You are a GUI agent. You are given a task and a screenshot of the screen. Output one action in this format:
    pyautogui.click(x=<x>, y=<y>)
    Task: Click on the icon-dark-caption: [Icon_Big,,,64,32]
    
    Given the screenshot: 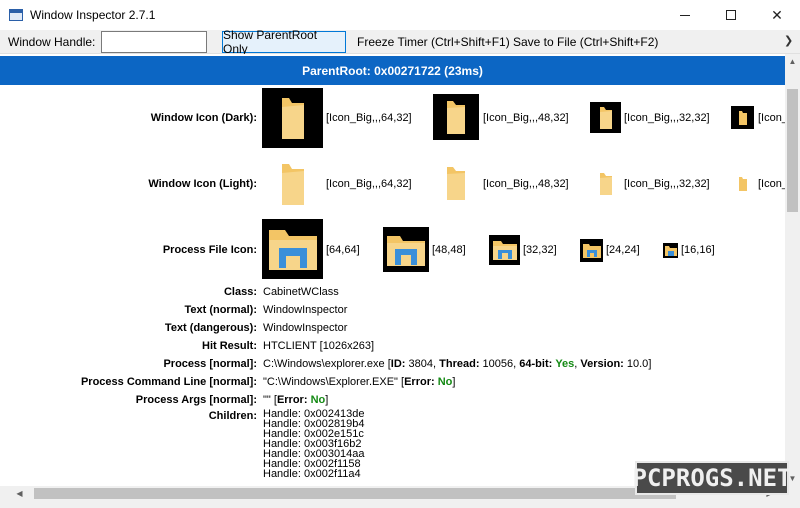 What is the action you would take?
    pyautogui.click(x=369, y=118)
    